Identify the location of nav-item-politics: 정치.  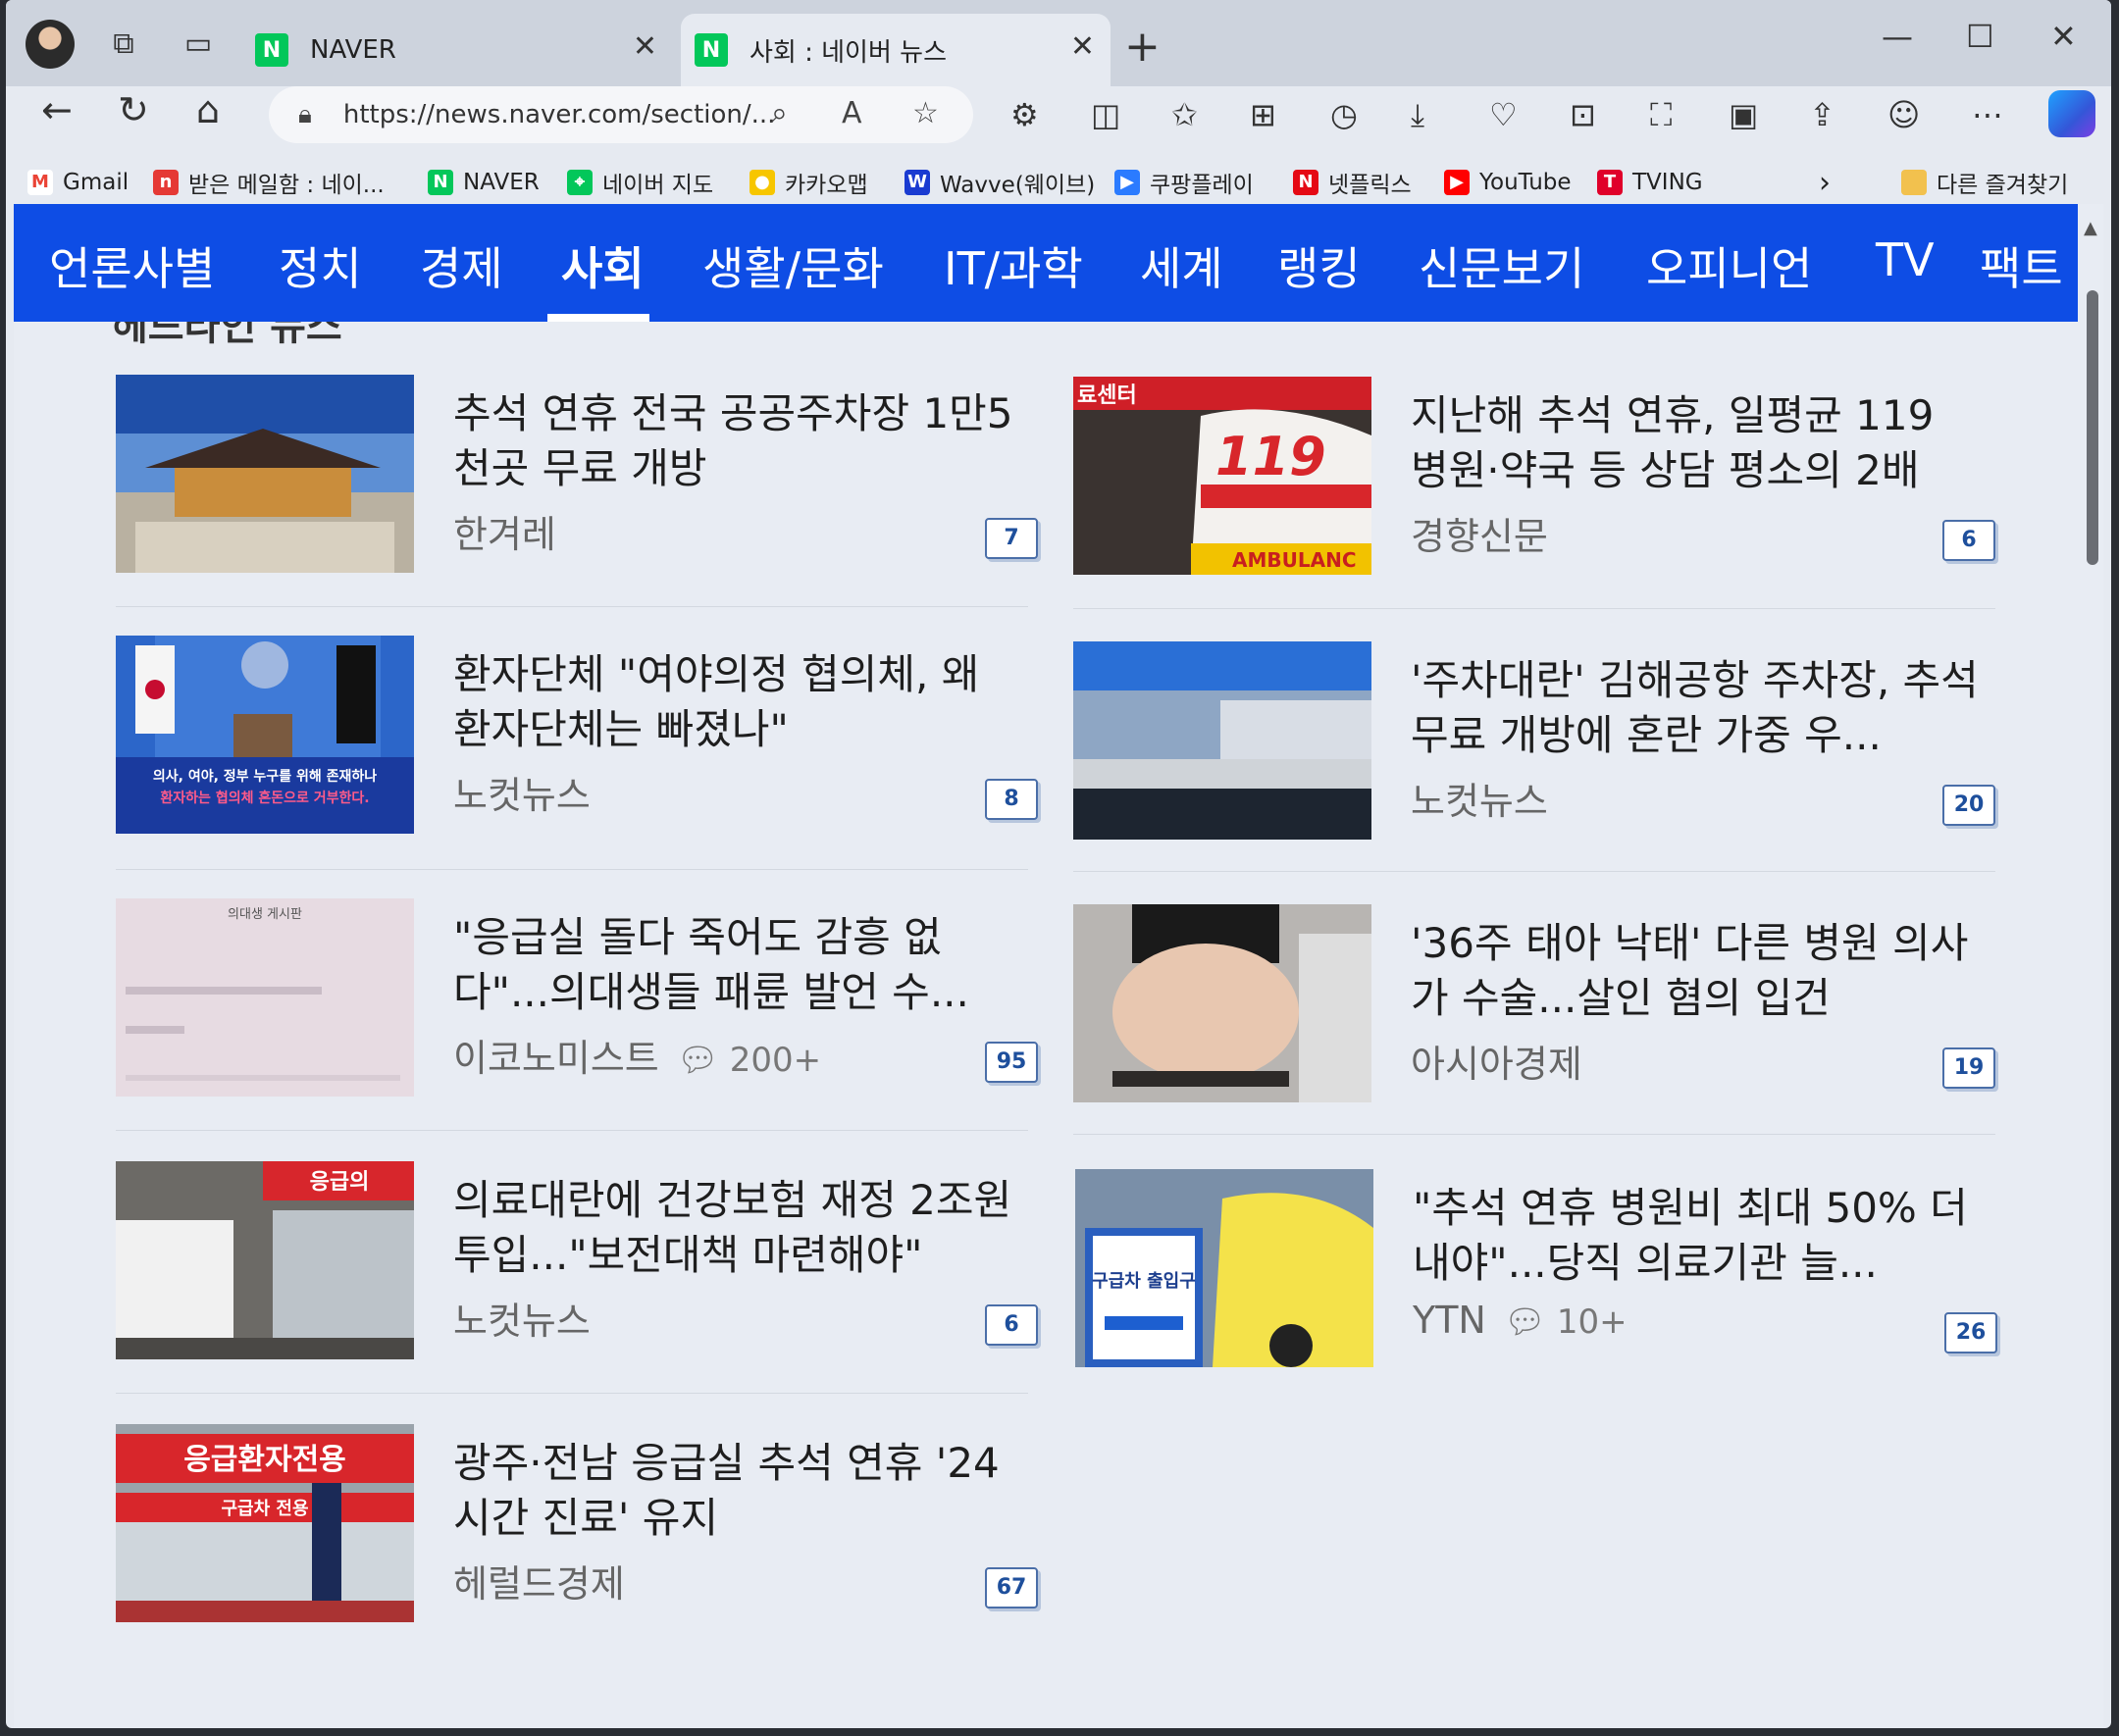
(320, 265).